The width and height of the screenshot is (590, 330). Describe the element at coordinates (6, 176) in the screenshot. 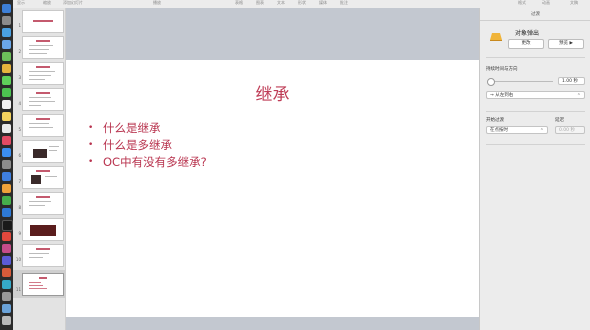

I see `keynote-icon` at that location.